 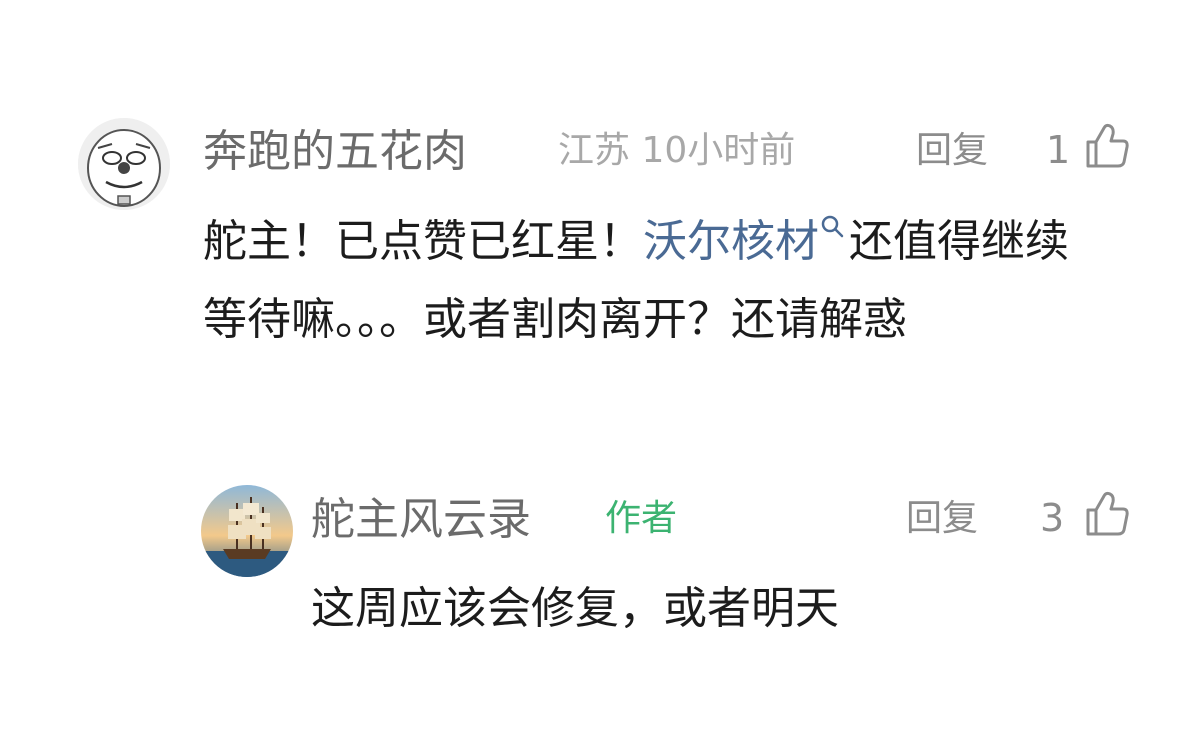 What do you see at coordinates (423, 241) in the screenshot?
I see `comment-text-before: 舵主！已点赞已红星！` at bounding box center [423, 241].